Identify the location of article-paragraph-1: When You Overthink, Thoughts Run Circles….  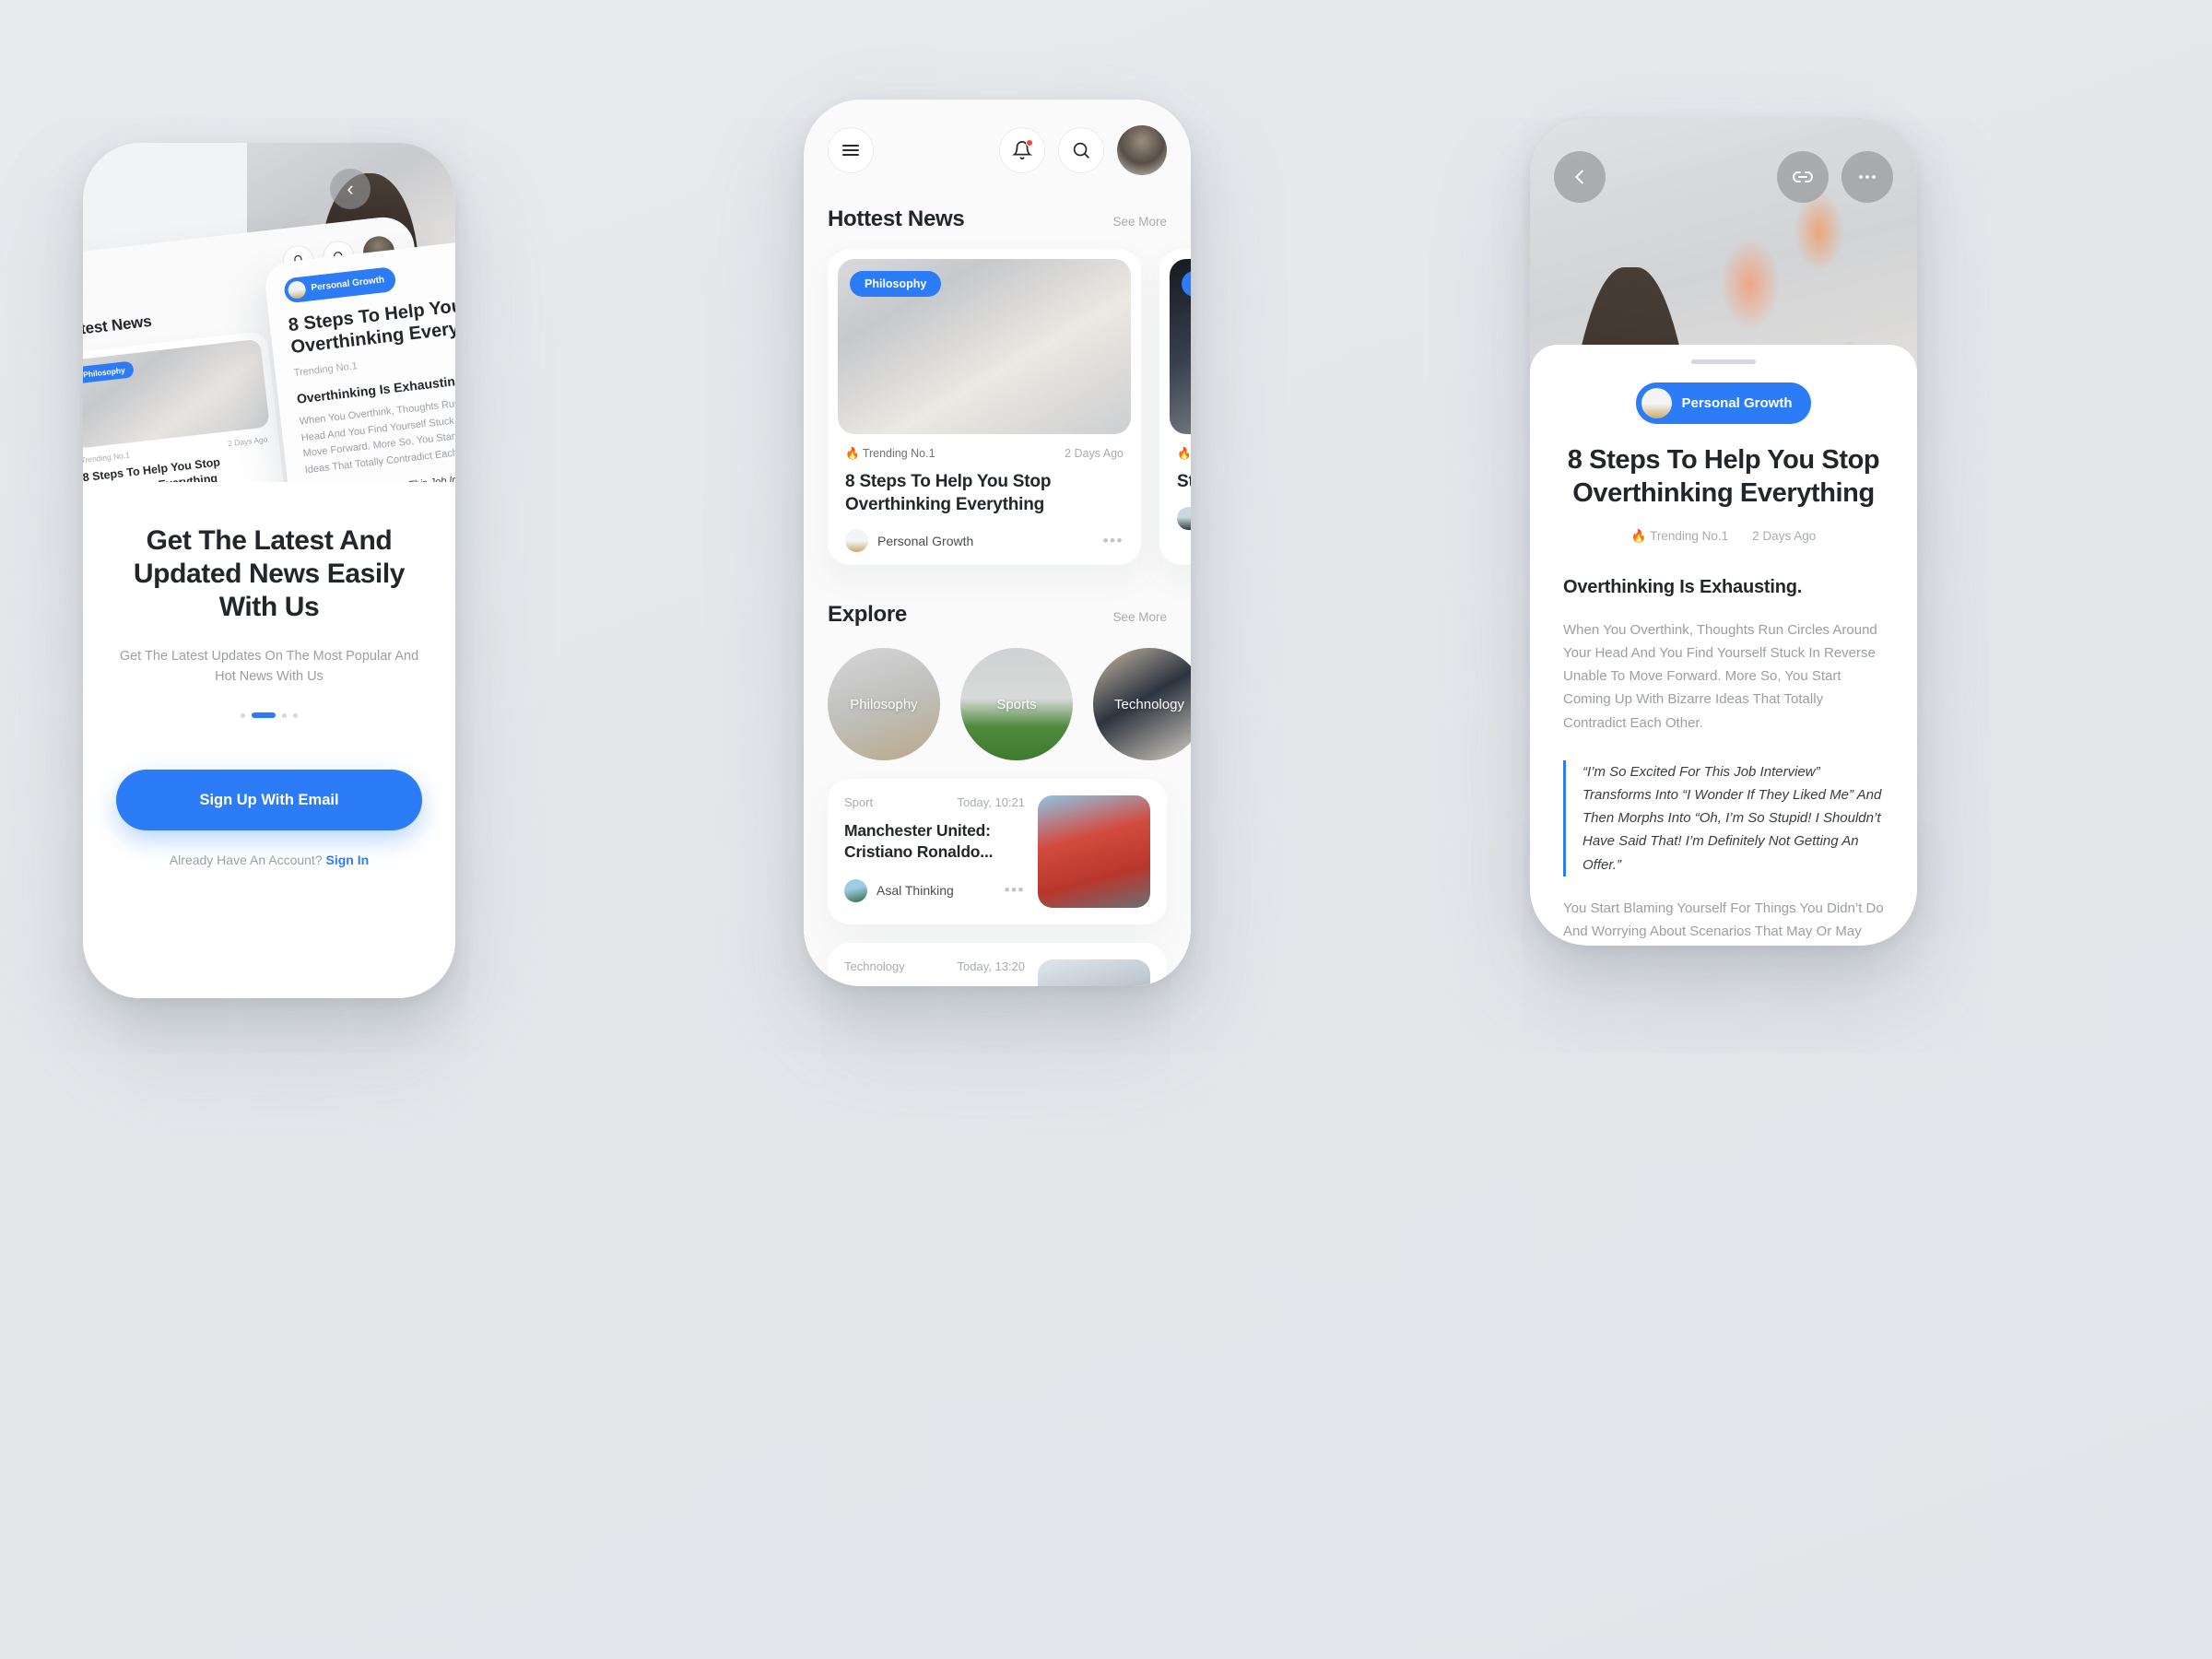
(1720, 676).